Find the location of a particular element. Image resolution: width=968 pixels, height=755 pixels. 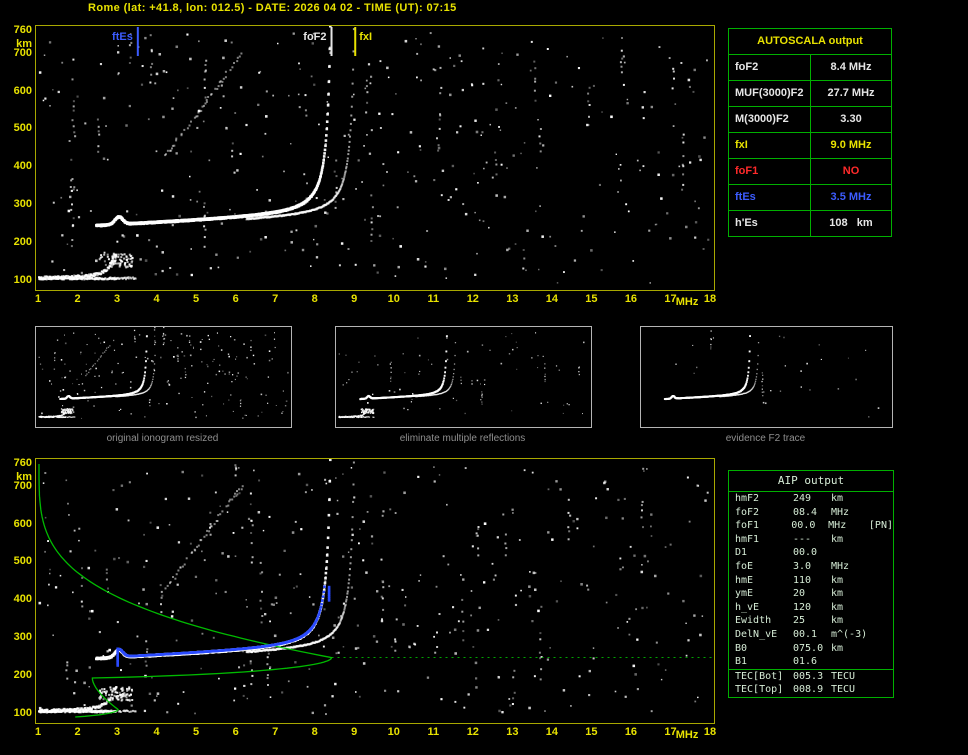

param-value: 3.30 is located at coordinates (851, 119).